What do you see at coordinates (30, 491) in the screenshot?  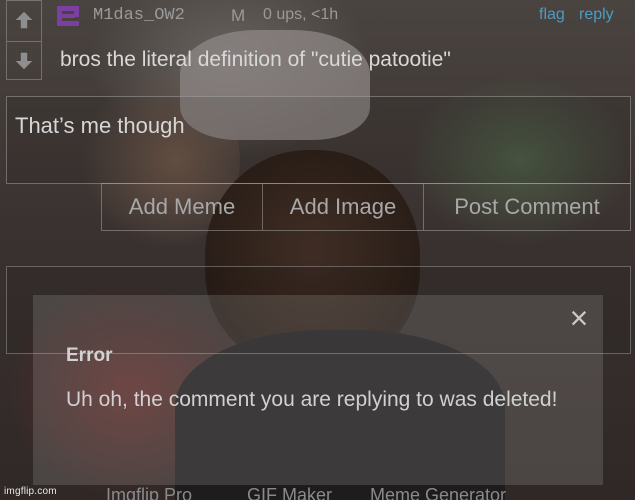 I see `watermark: imgflip.com` at bounding box center [30, 491].